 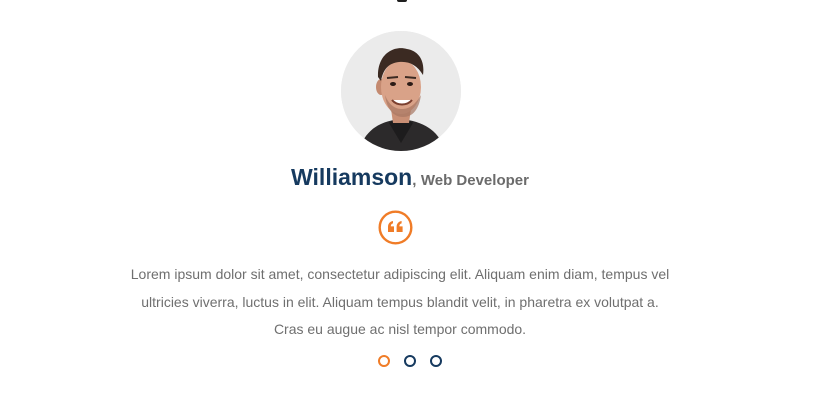 What do you see at coordinates (474, 180) in the screenshot?
I see `author-role: Web Developer` at bounding box center [474, 180].